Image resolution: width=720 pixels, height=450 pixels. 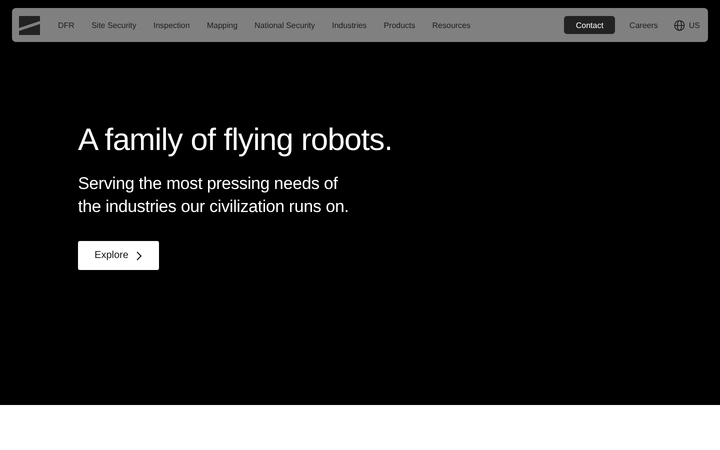 I want to click on nav-link: National Security, so click(x=284, y=25).